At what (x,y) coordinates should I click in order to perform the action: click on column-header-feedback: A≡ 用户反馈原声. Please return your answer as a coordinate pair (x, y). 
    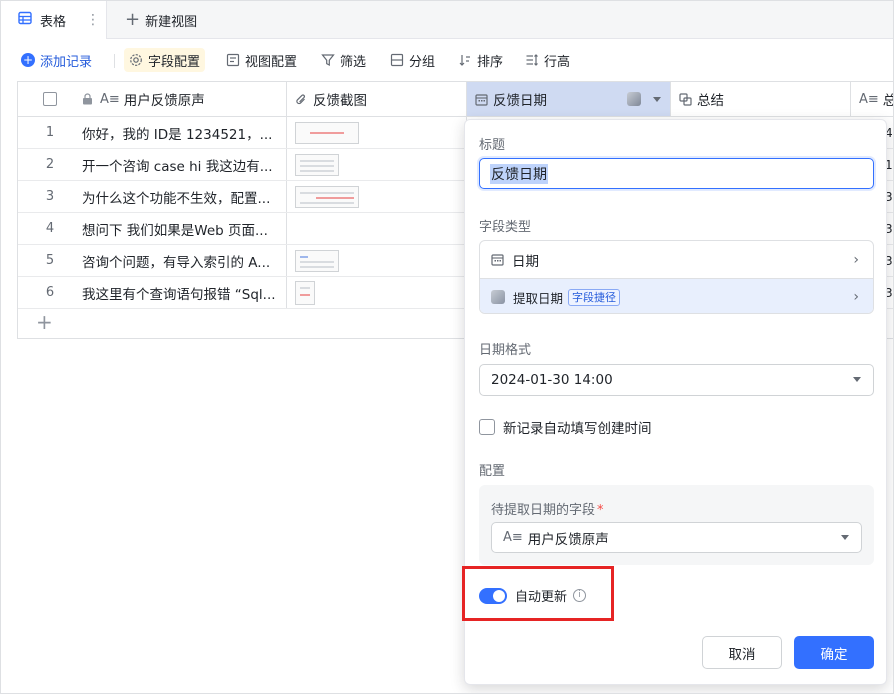
    Looking at the image, I should click on (184, 99).